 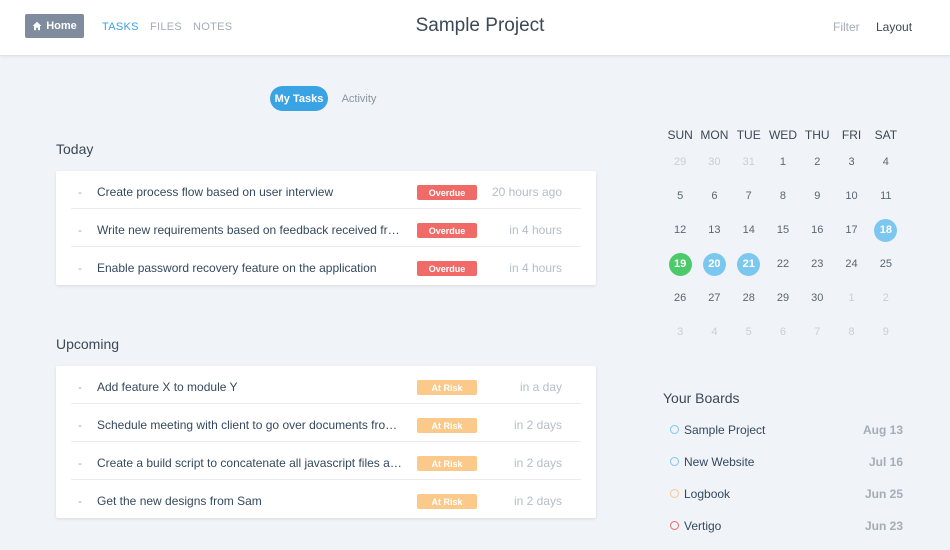 What do you see at coordinates (749, 230) in the screenshot?
I see `calendar-day: 14` at bounding box center [749, 230].